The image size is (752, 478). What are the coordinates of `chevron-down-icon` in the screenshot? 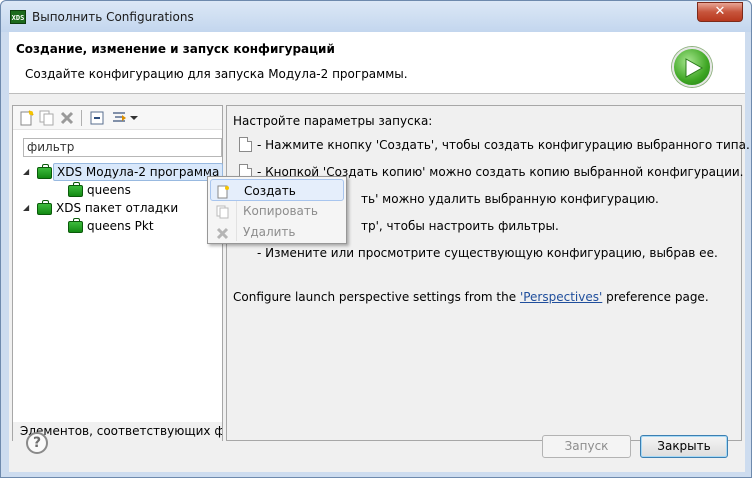 It's located at (137, 118).